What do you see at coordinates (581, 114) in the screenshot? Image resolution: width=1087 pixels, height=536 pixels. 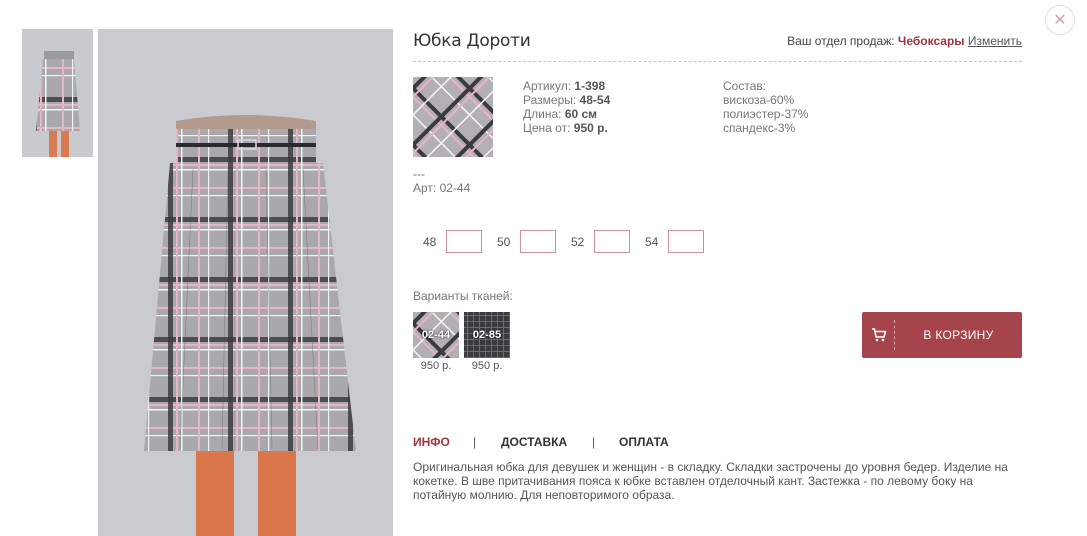 I see `spec-length-value: 60 см` at bounding box center [581, 114].